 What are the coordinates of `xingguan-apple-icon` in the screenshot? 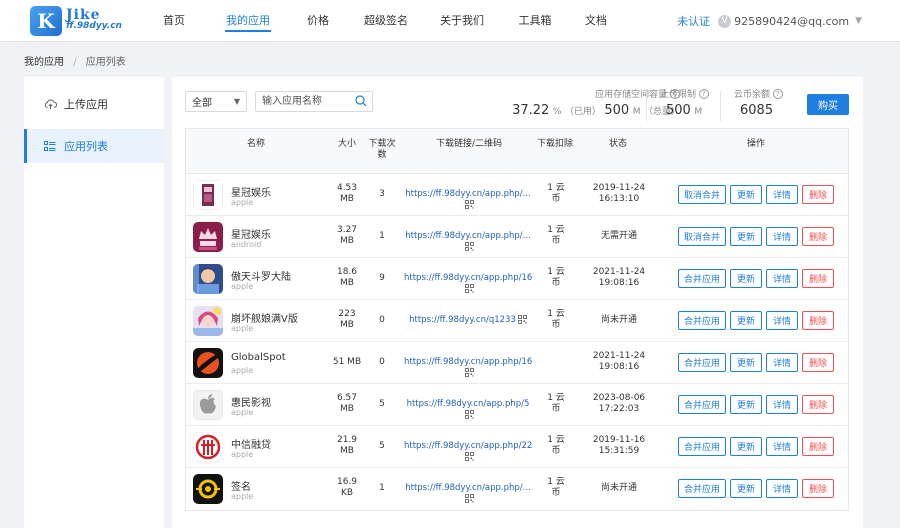 It's located at (208, 195).